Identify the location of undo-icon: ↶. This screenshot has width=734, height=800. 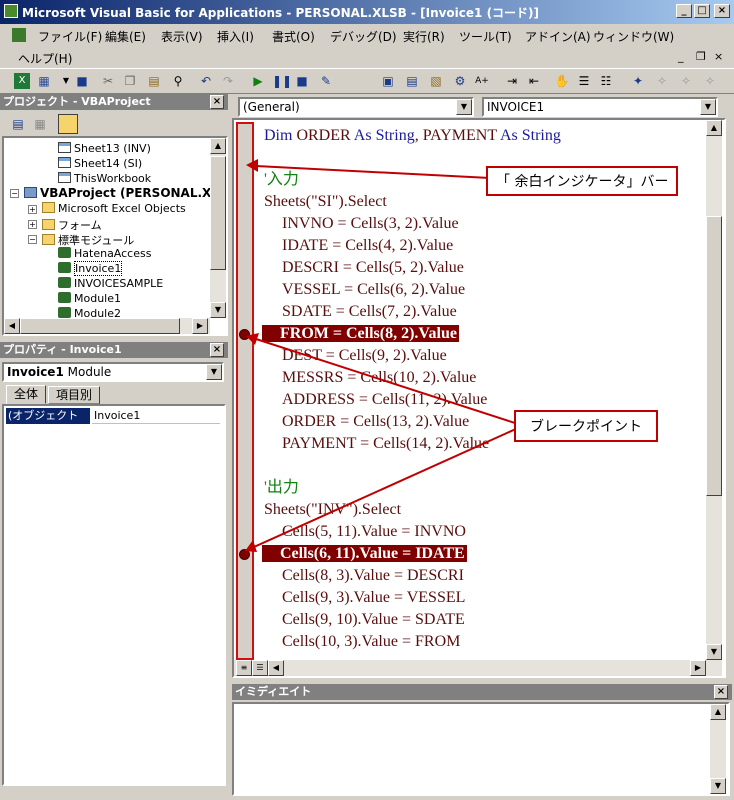
(206, 81).